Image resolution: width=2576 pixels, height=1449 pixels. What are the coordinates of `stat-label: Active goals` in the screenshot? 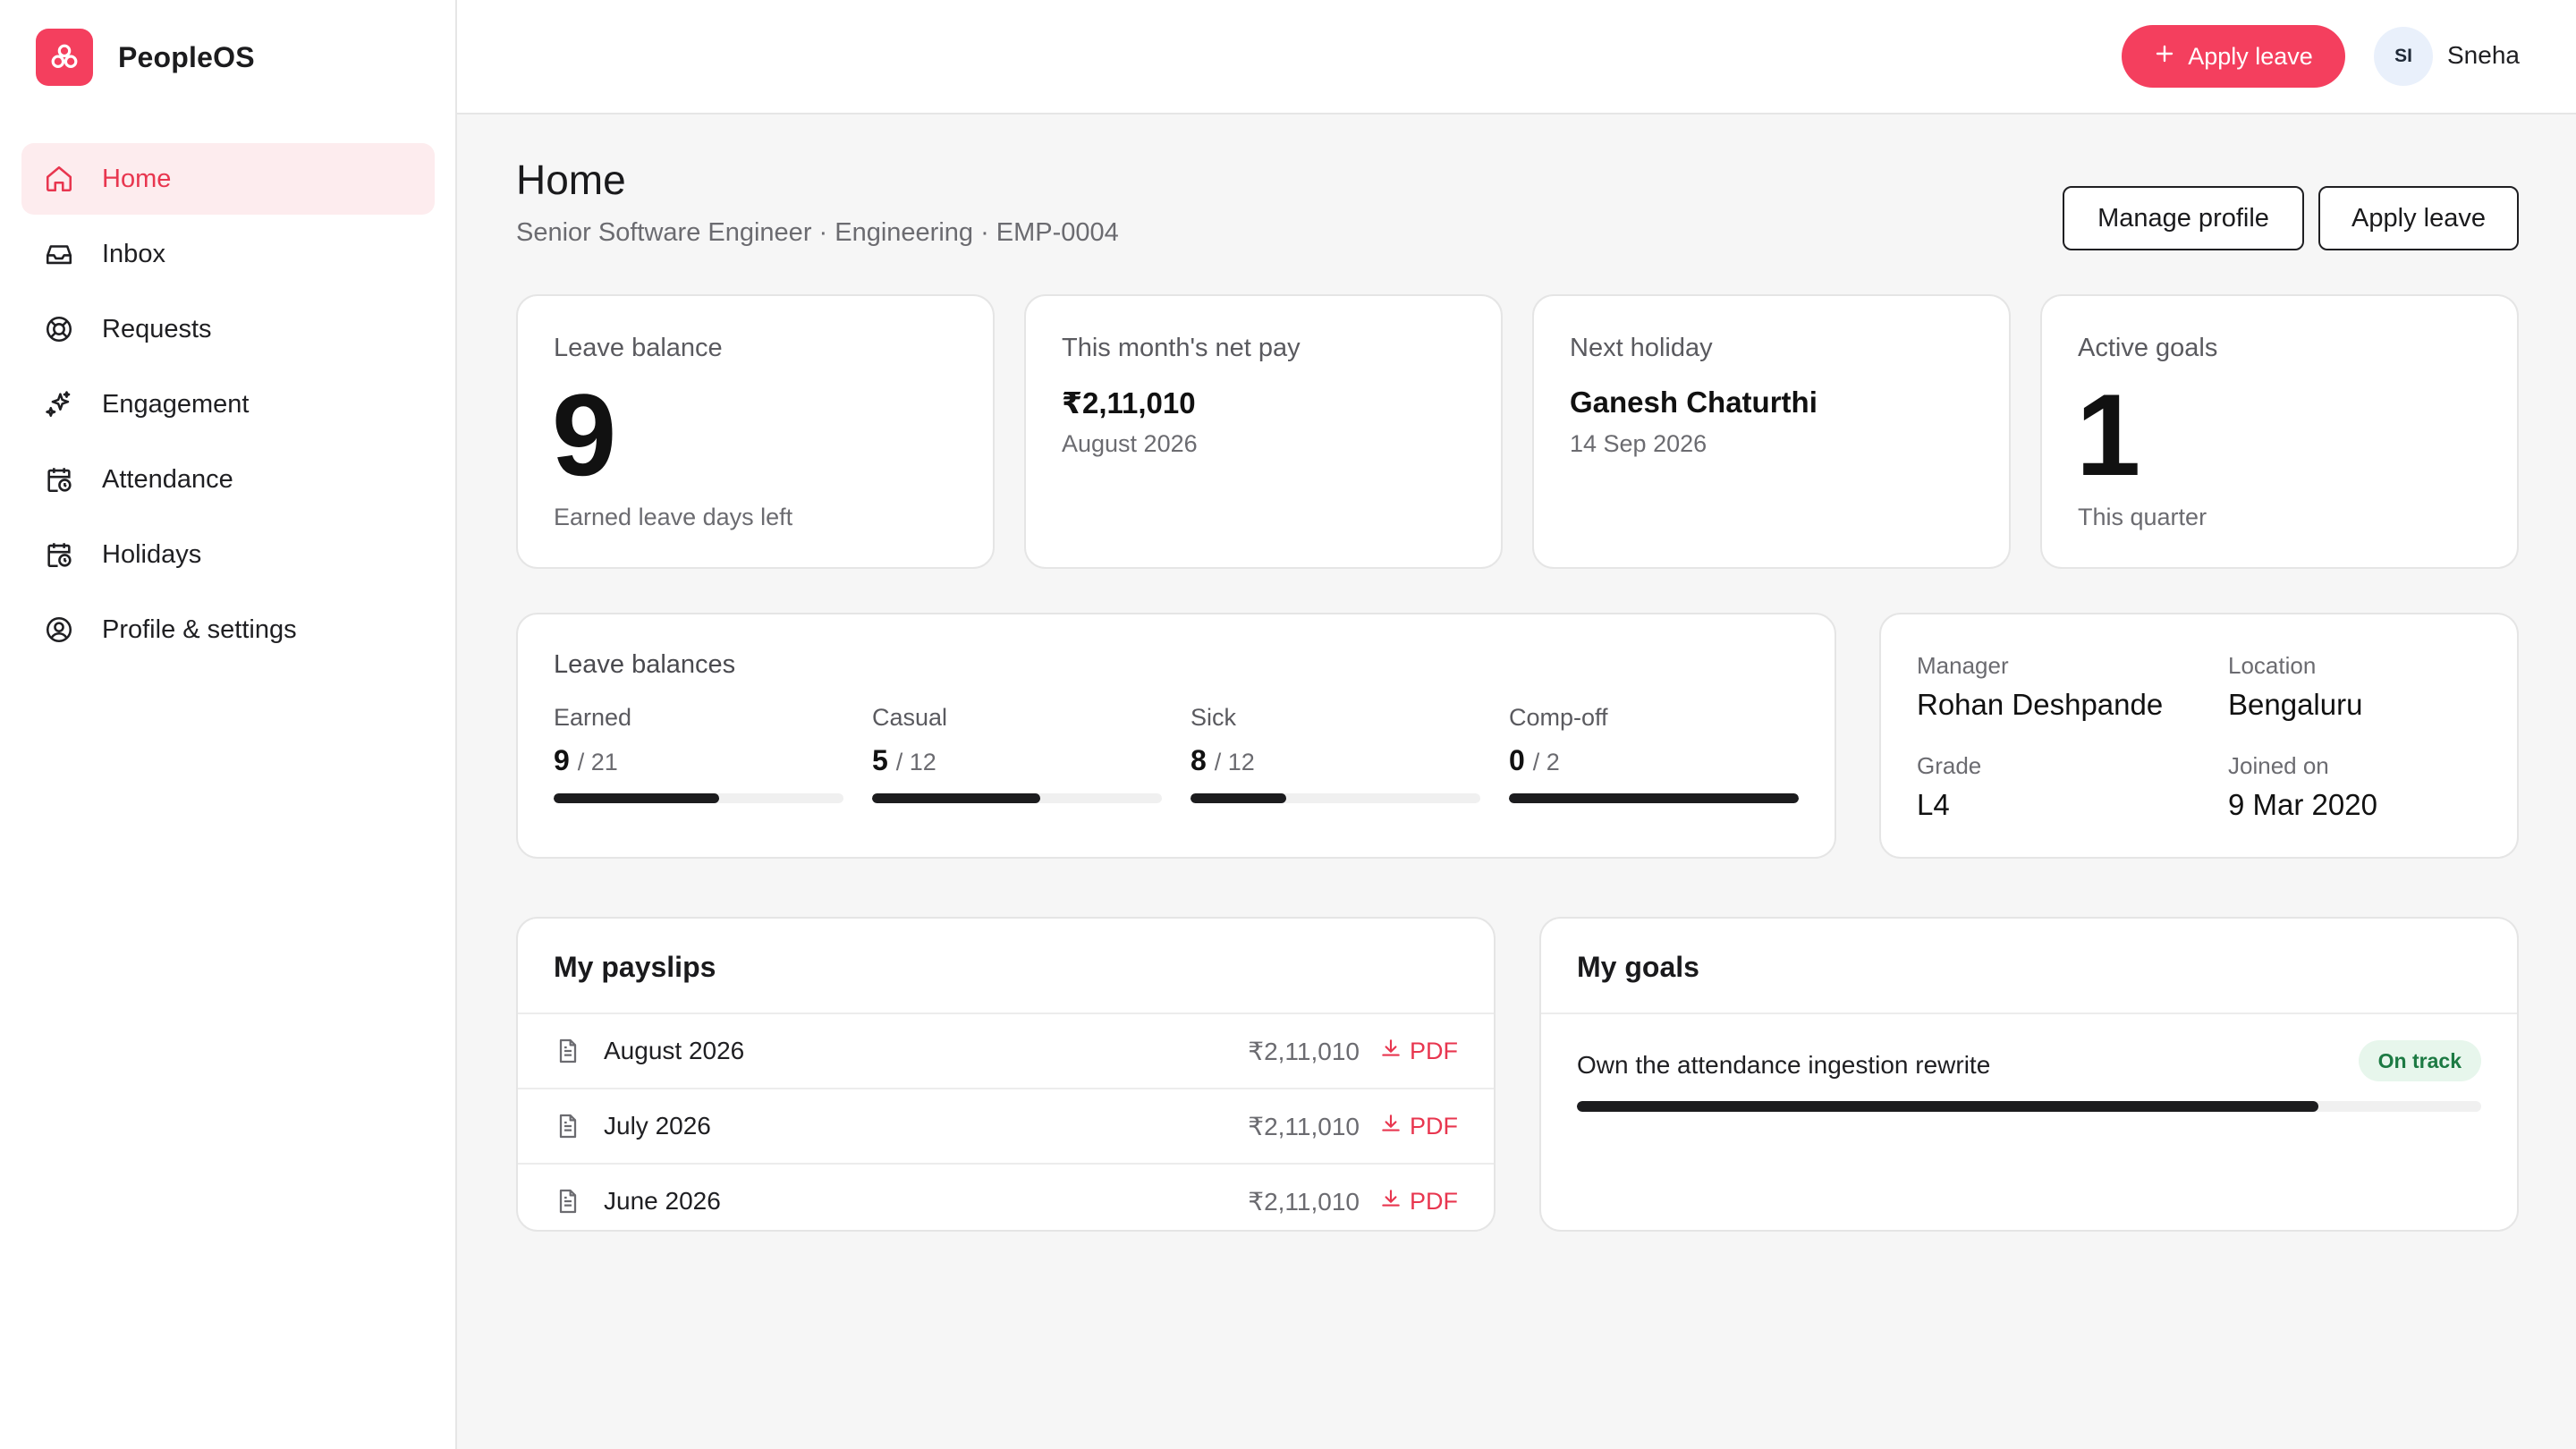 It's located at (2148, 348).